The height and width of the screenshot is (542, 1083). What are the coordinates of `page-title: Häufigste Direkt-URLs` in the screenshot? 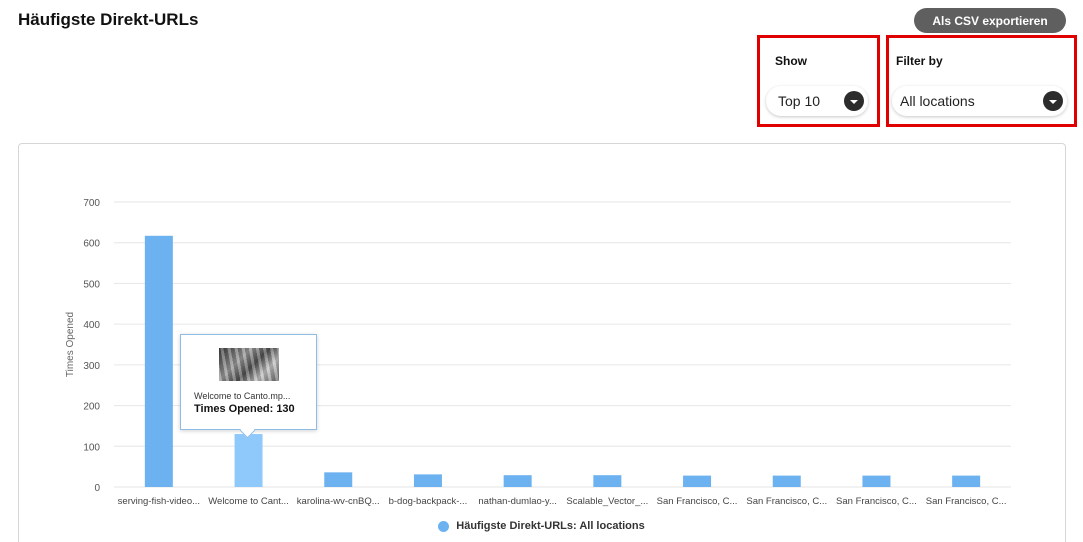 It's located at (108, 19).